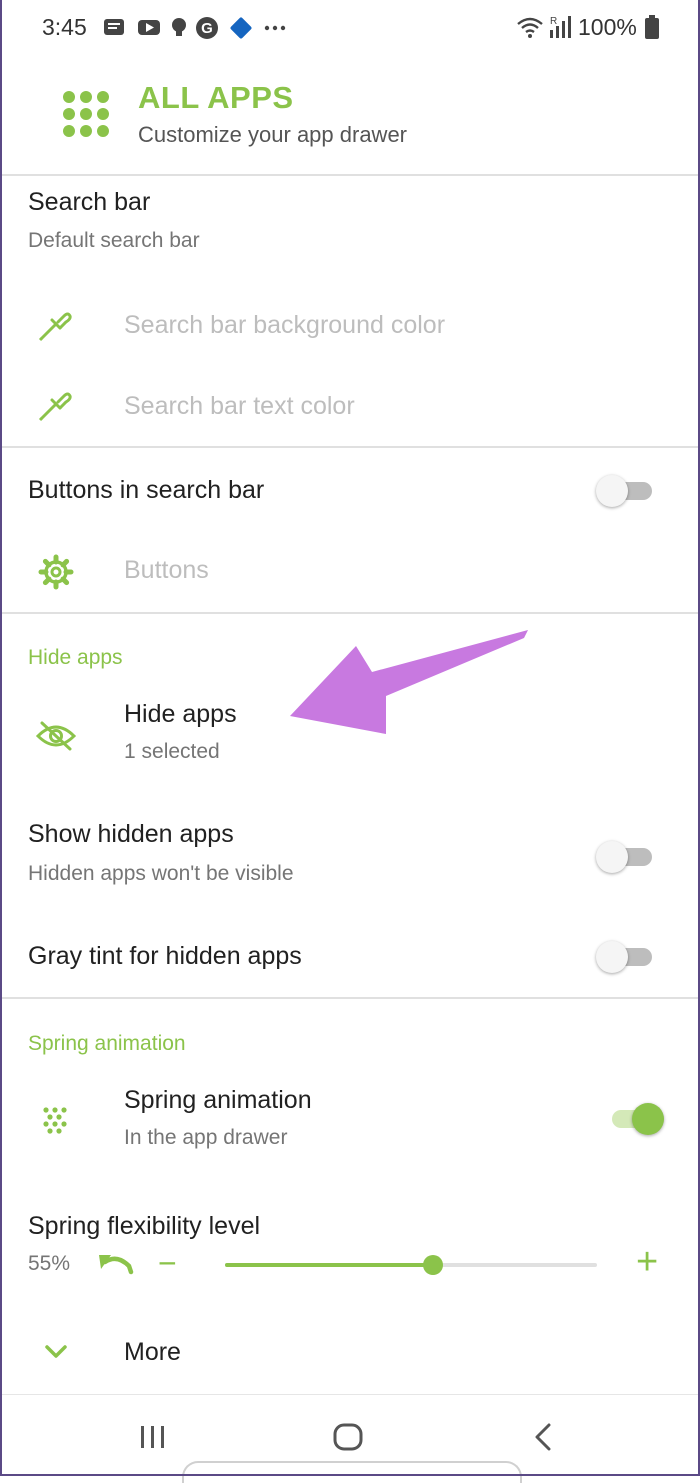 The image size is (700, 1483). I want to click on search-bar-subtitle: Default search bar, so click(114, 240).